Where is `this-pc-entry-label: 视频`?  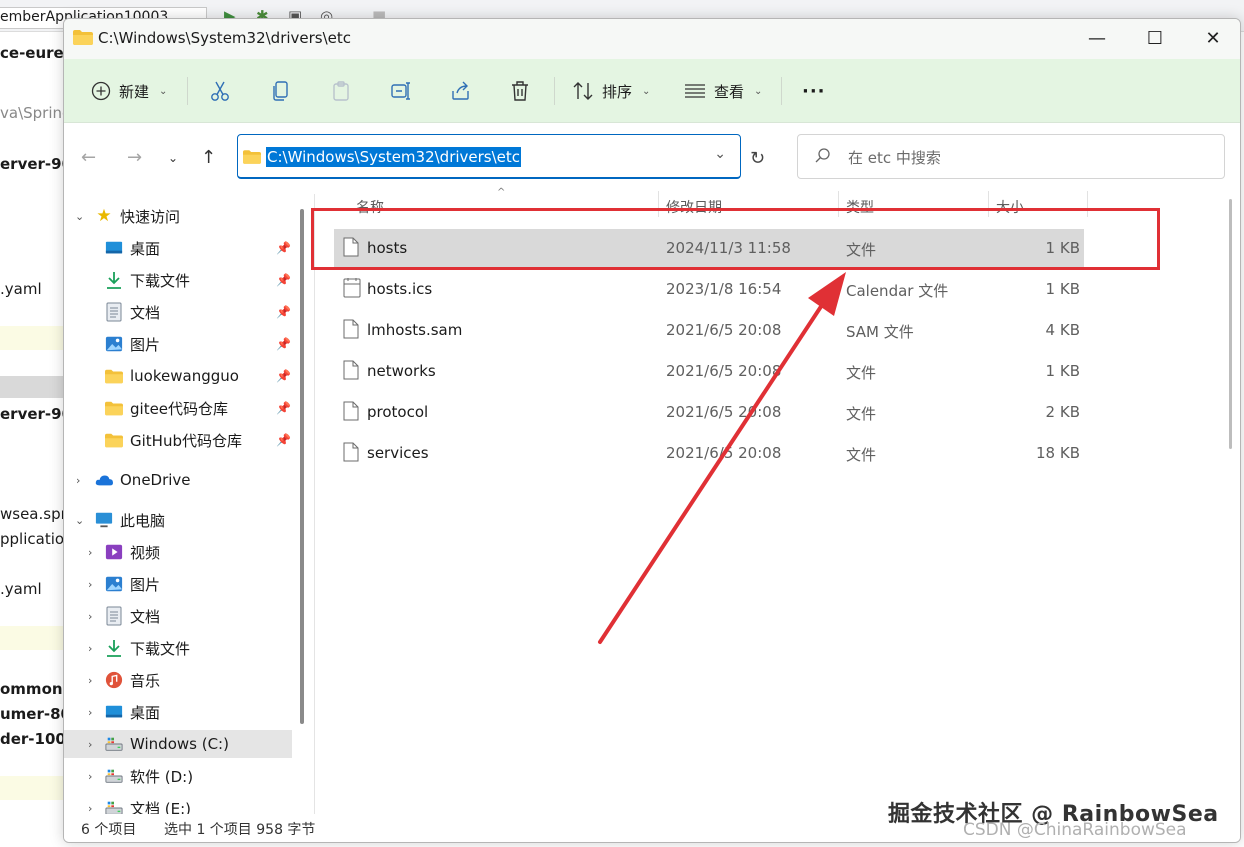 this-pc-entry-label: 视频 is located at coordinates (145, 552).